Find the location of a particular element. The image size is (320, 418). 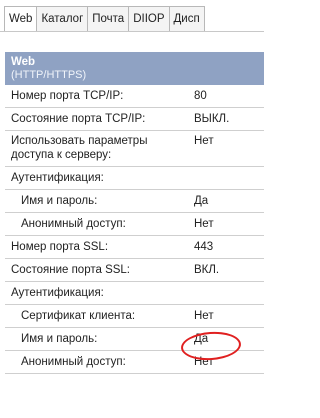

tab-label: Каталог is located at coordinates (62, 19).